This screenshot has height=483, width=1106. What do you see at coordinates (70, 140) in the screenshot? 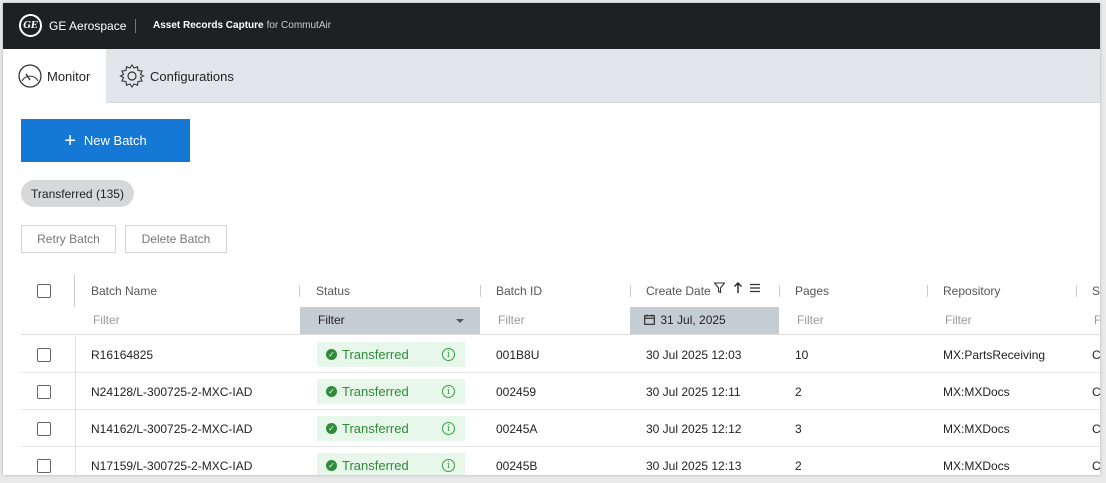
I see `plus-icon: +` at bounding box center [70, 140].